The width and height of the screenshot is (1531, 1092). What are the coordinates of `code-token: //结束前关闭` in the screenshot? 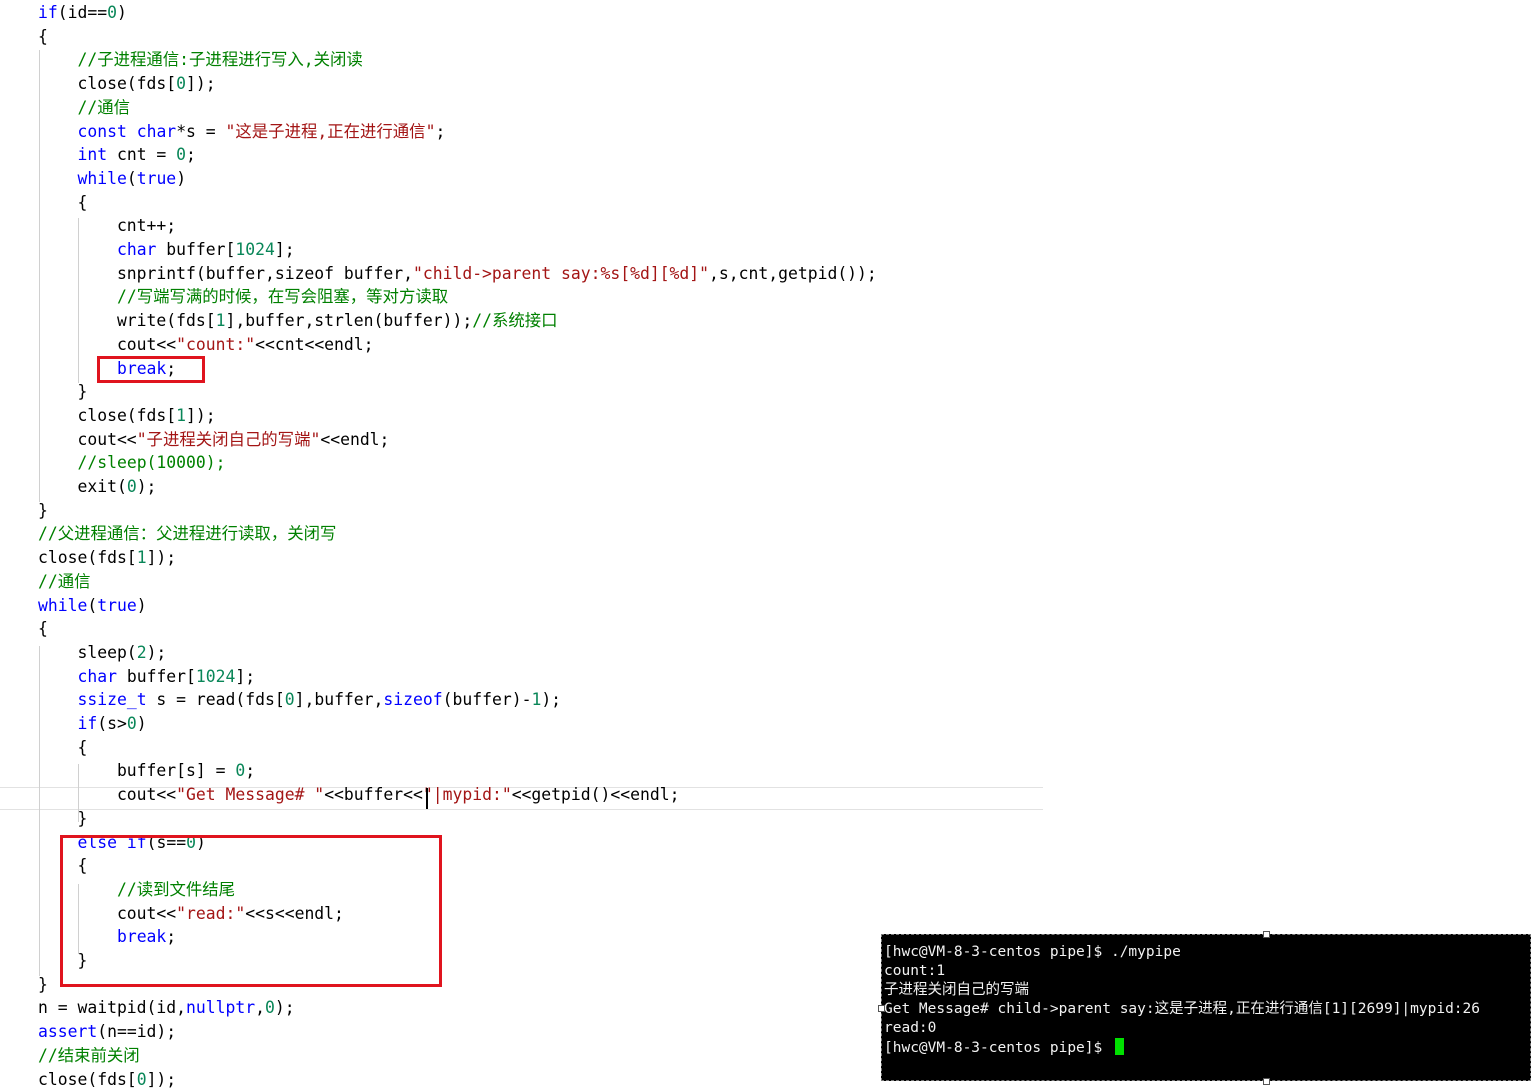 It's located at (89, 1055).